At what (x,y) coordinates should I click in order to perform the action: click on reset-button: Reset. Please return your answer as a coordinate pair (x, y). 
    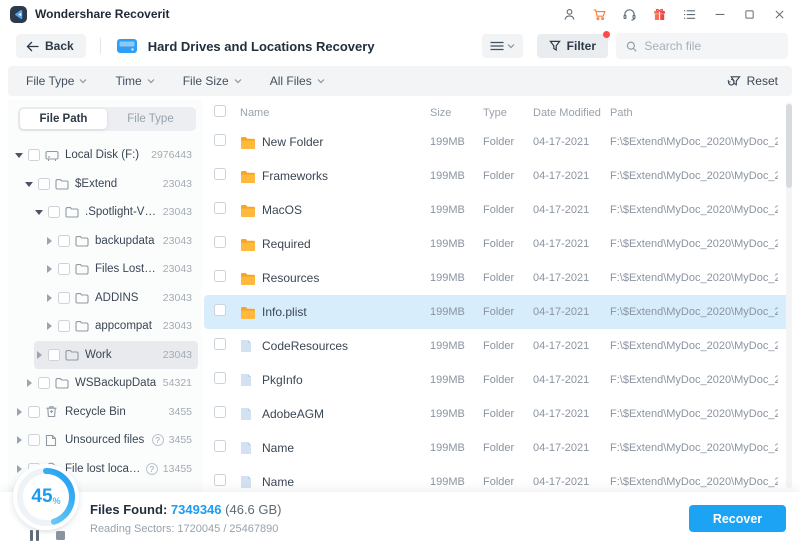
    Looking at the image, I should click on (752, 81).